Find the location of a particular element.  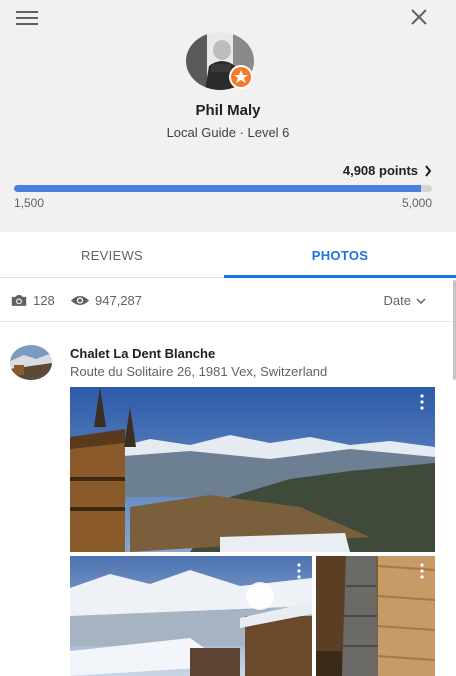

tab-bar: REVIEWS PHOTOS is located at coordinates (228, 255).